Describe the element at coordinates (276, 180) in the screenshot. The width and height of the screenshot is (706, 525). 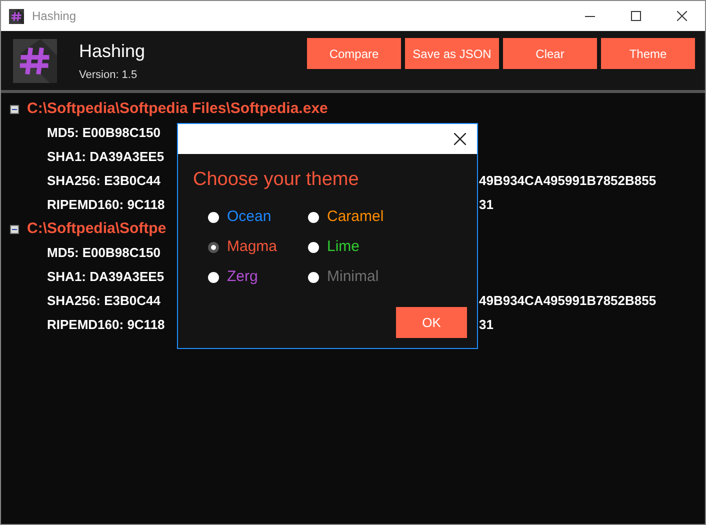
I see `dialog-heading: Choose your theme` at that location.